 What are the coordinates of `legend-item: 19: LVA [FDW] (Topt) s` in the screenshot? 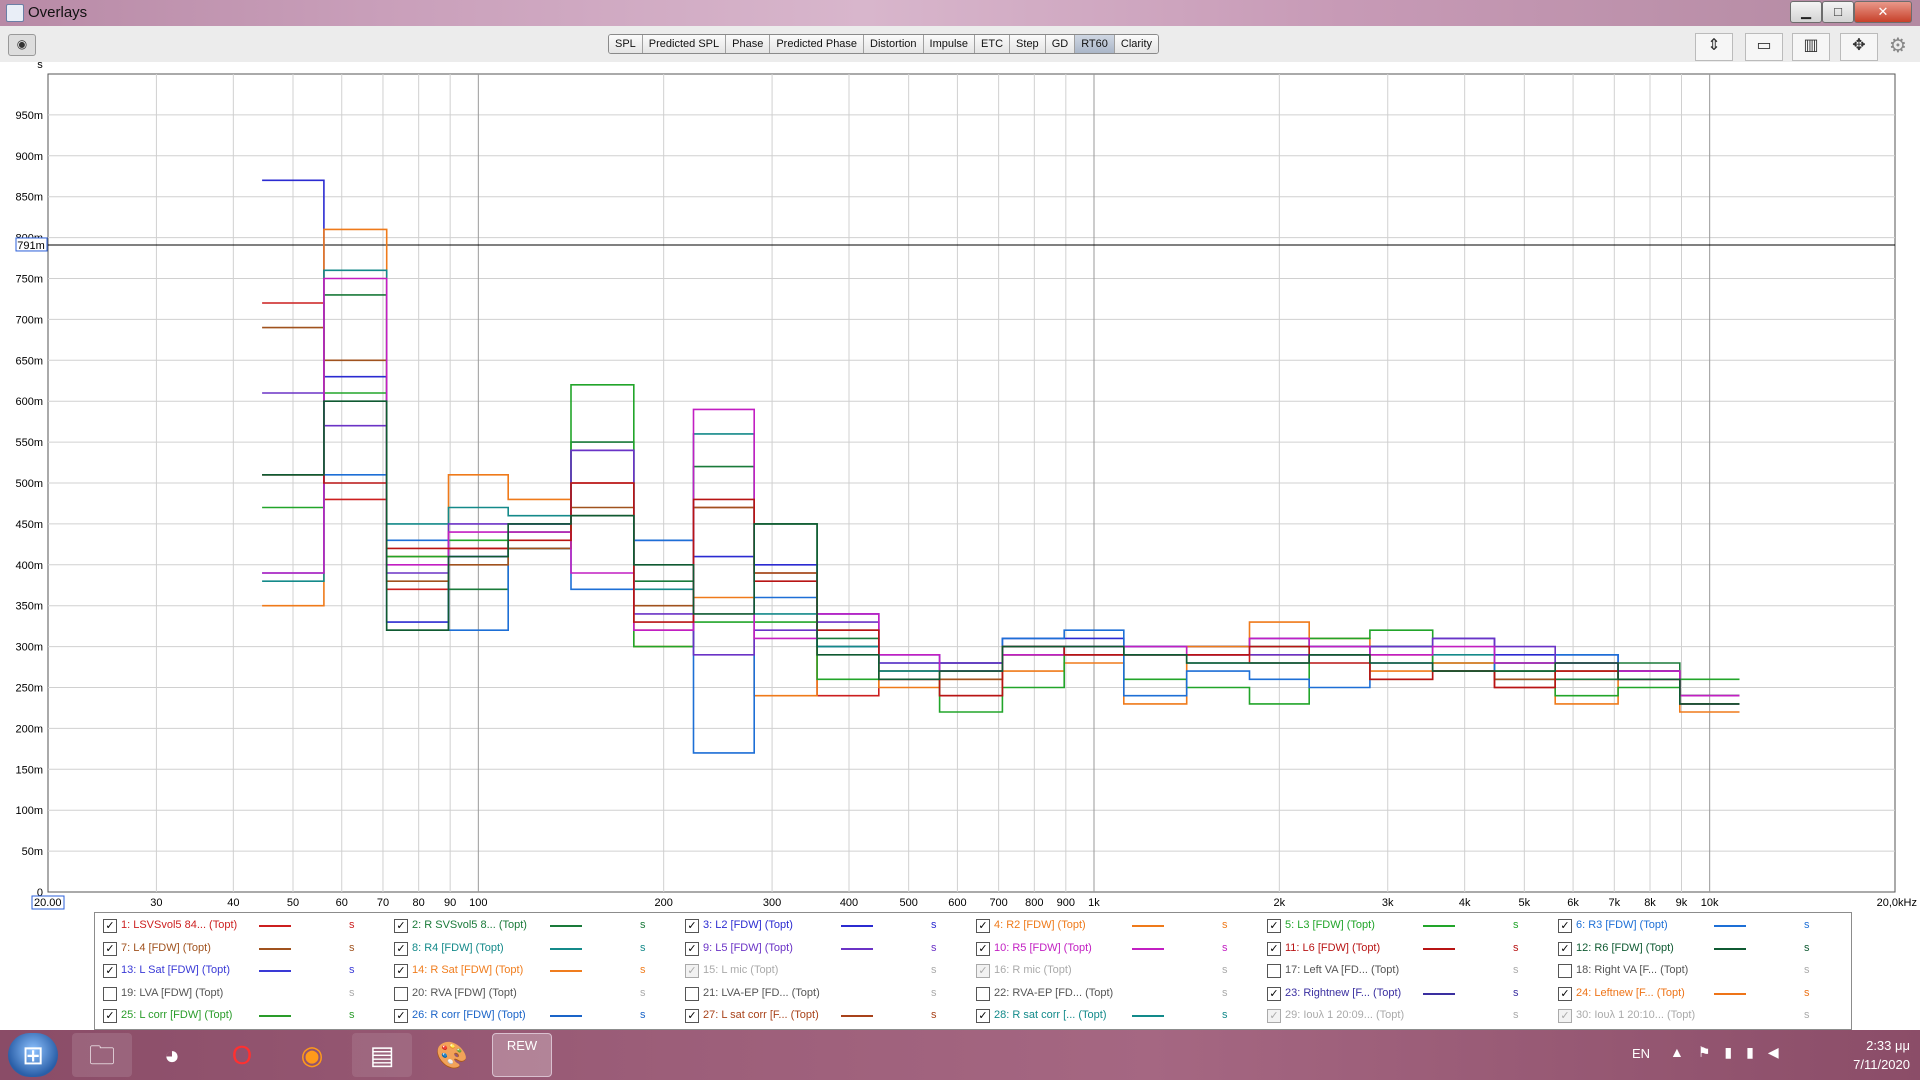 It's located at (244, 994).